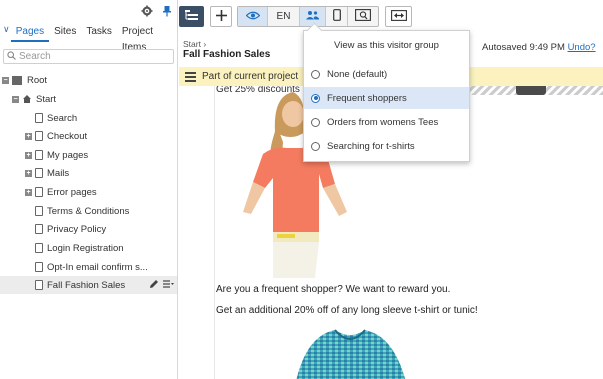 The height and width of the screenshot is (379, 603). I want to click on tree-node-label: Root, so click(37, 80).